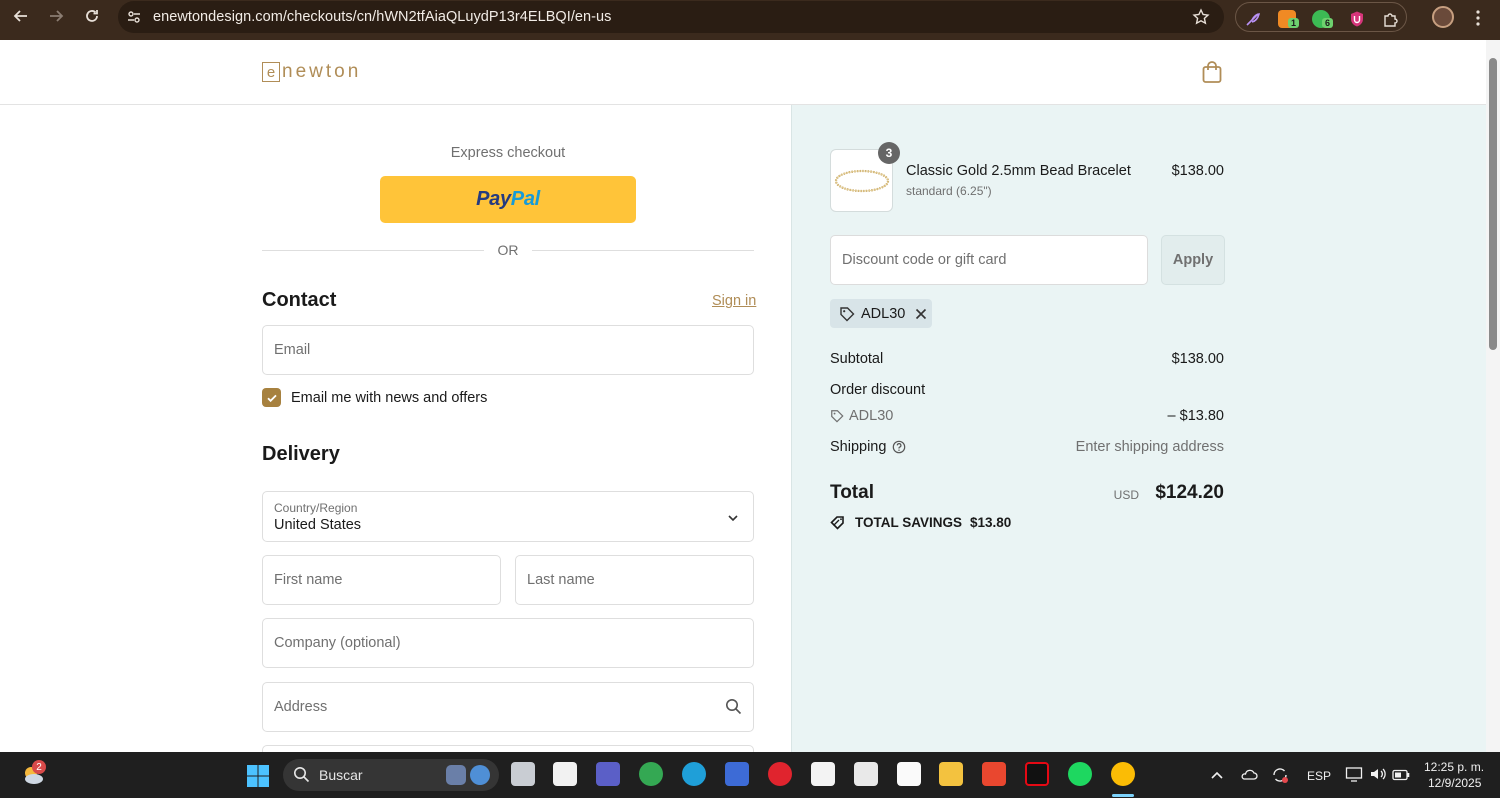 Image resolution: width=1500 pixels, height=798 pixels. I want to click on email-placeholder: Email, so click(292, 350).